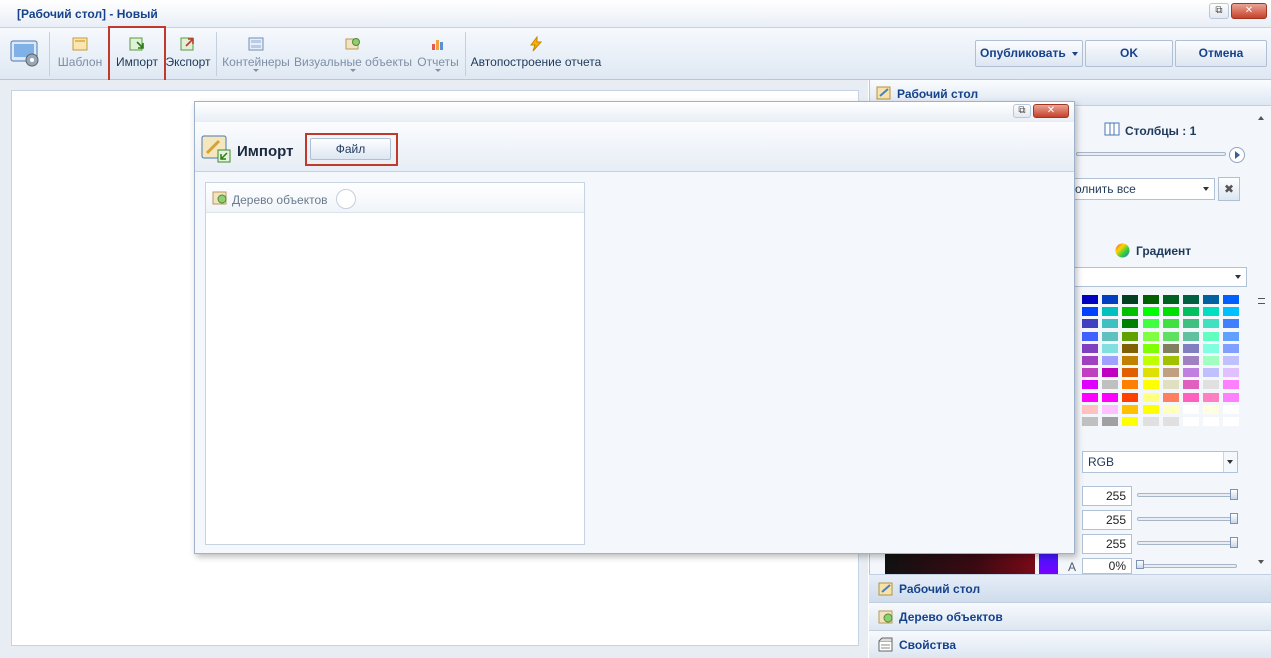 The width and height of the screenshot is (1271, 658). What do you see at coordinates (1107, 520) in the screenshot?
I see `green-value-input: 255` at bounding box center [1107, 520].